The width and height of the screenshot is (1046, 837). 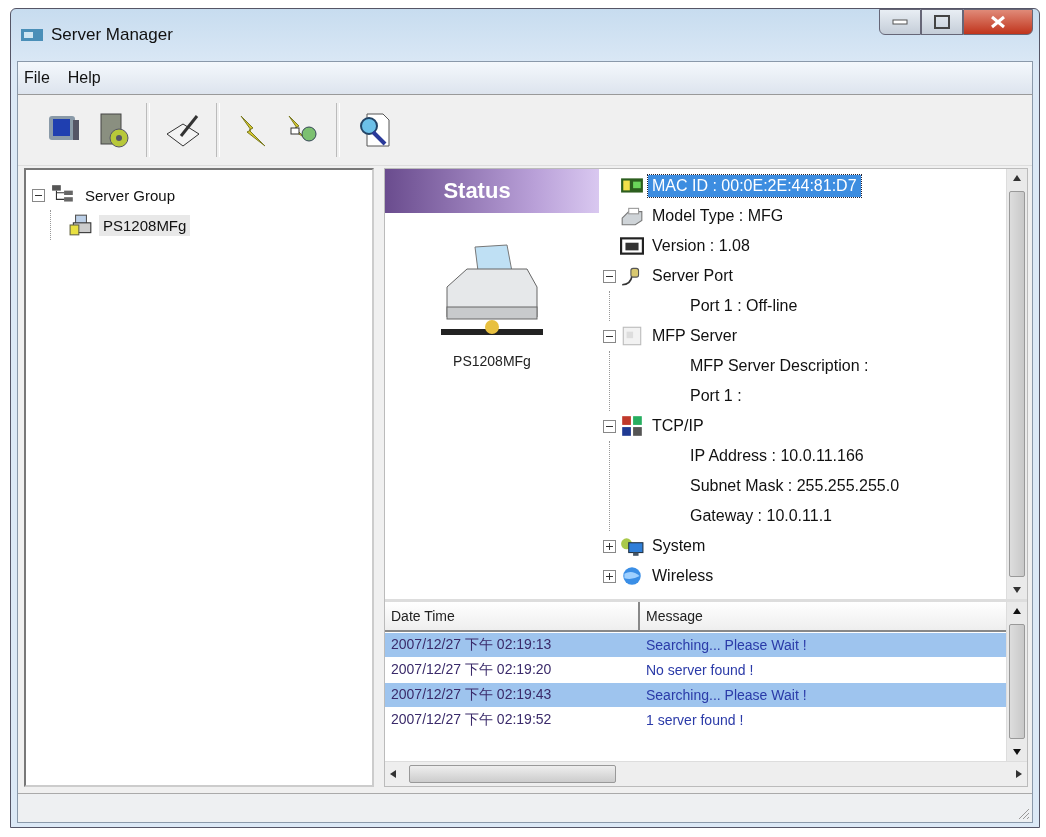 What do you see at coordinates (795, 486) in the screenshot?
I see `tree-item: Subnet Mask : 255.255.255.0` at bounding box center [795, 486].